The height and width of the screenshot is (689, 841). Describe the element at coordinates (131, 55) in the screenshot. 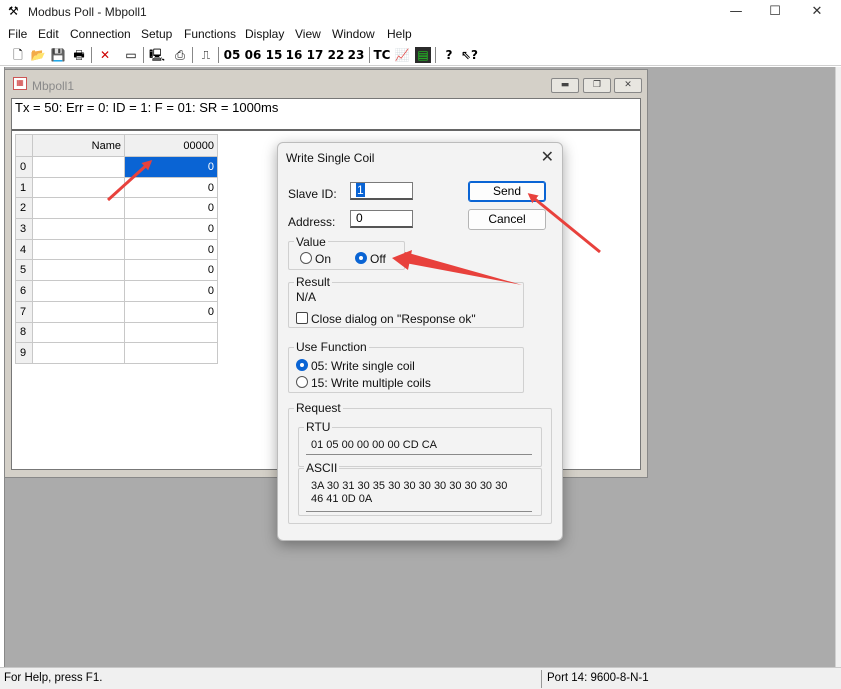

I see `window-icon: ▭` at that location.